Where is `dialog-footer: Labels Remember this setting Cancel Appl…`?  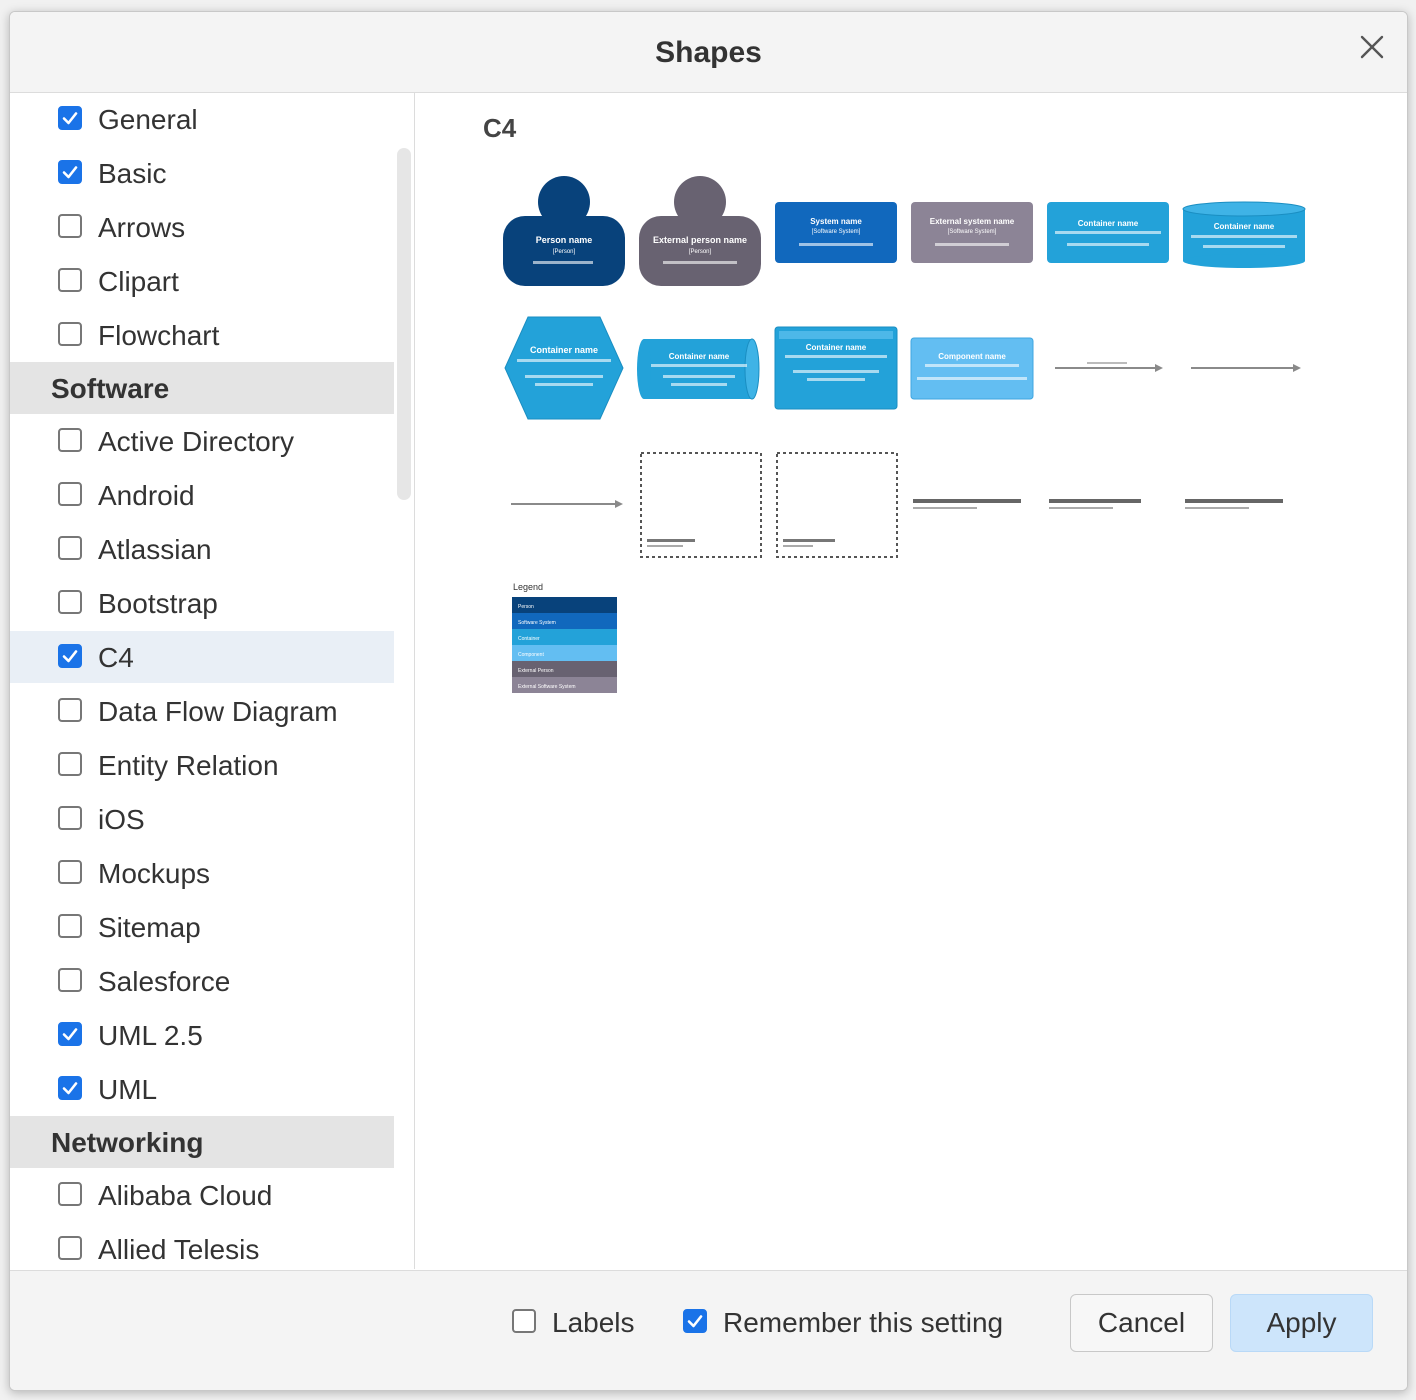
dialog-footer: Labels Remember this setting Cancel Appl… is located at coordinates (708, 1330).